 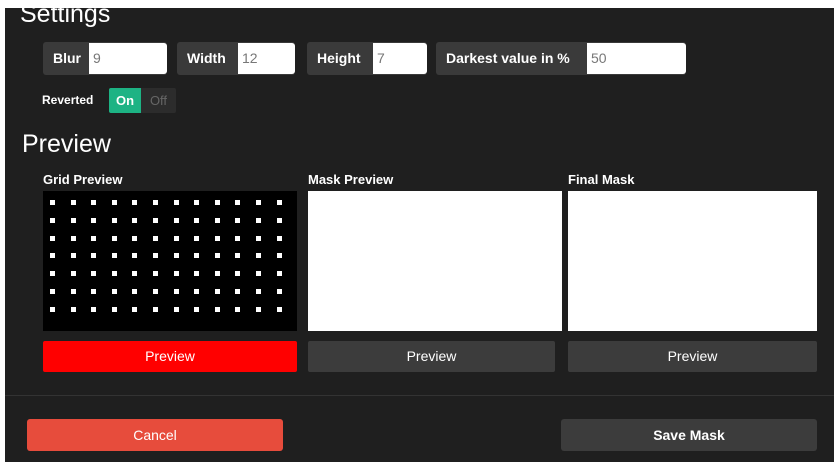 I want to click on height-label: Height, so click(x=339, y=58).